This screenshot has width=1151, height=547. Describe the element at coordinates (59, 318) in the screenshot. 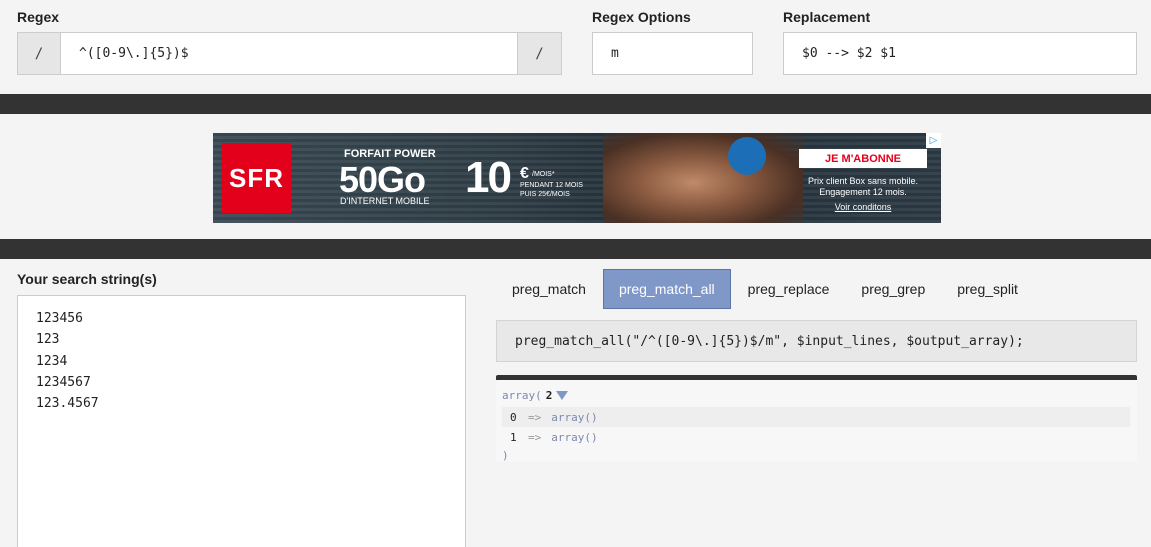

I see `search-line: 123456` at that location.